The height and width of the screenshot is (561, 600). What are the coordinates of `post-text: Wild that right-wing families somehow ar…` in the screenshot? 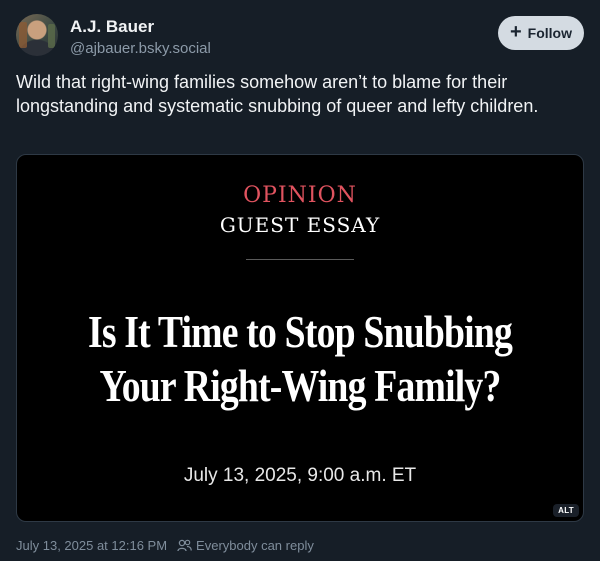 It's located at (277, 94).